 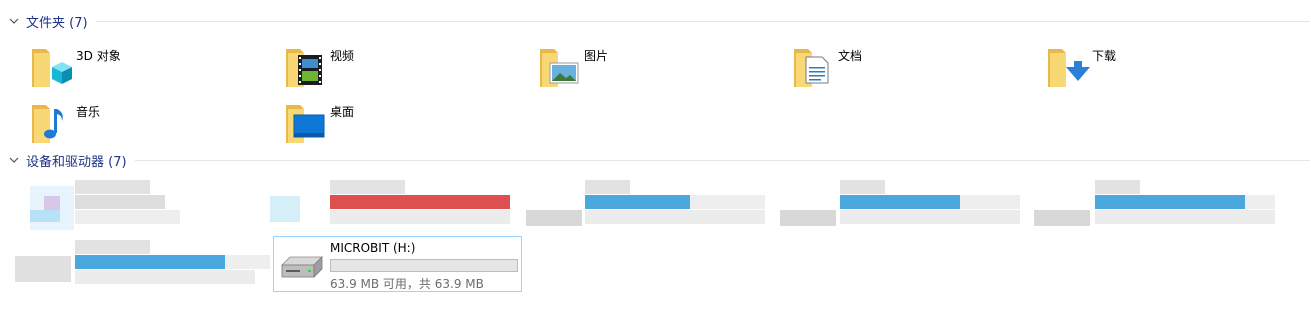 What do you see at coordinates (52, 68) in the screenshot?
I see `3d-objects-folder-icon` at bounding box center [52, 68].